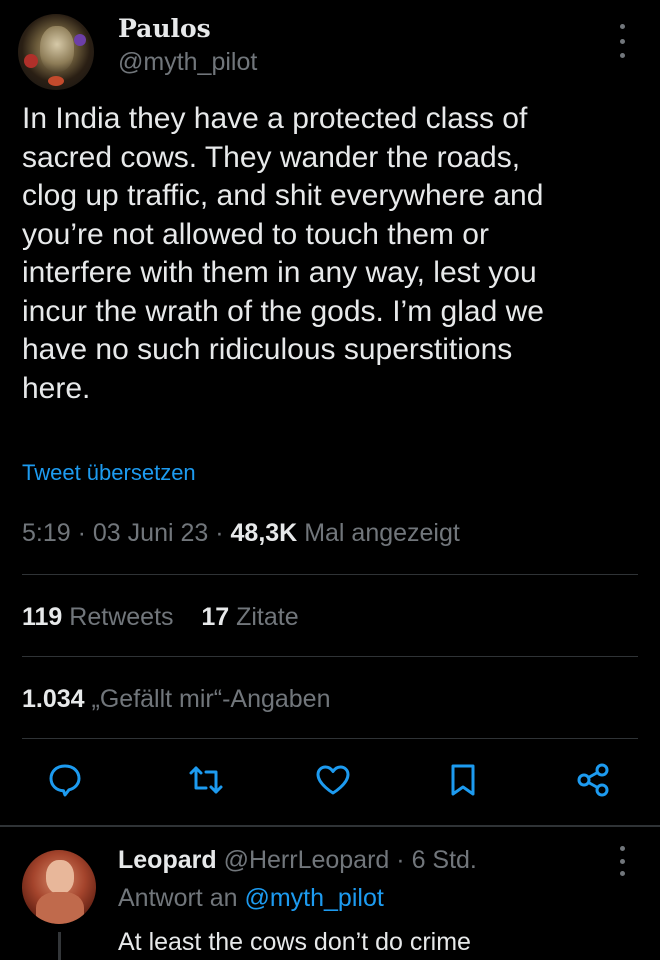 This screenshot has width=660, height=960. Describe the element at coordinates (121, 617) in the screenshot. I see `retweets-label: Retweets` at that location.